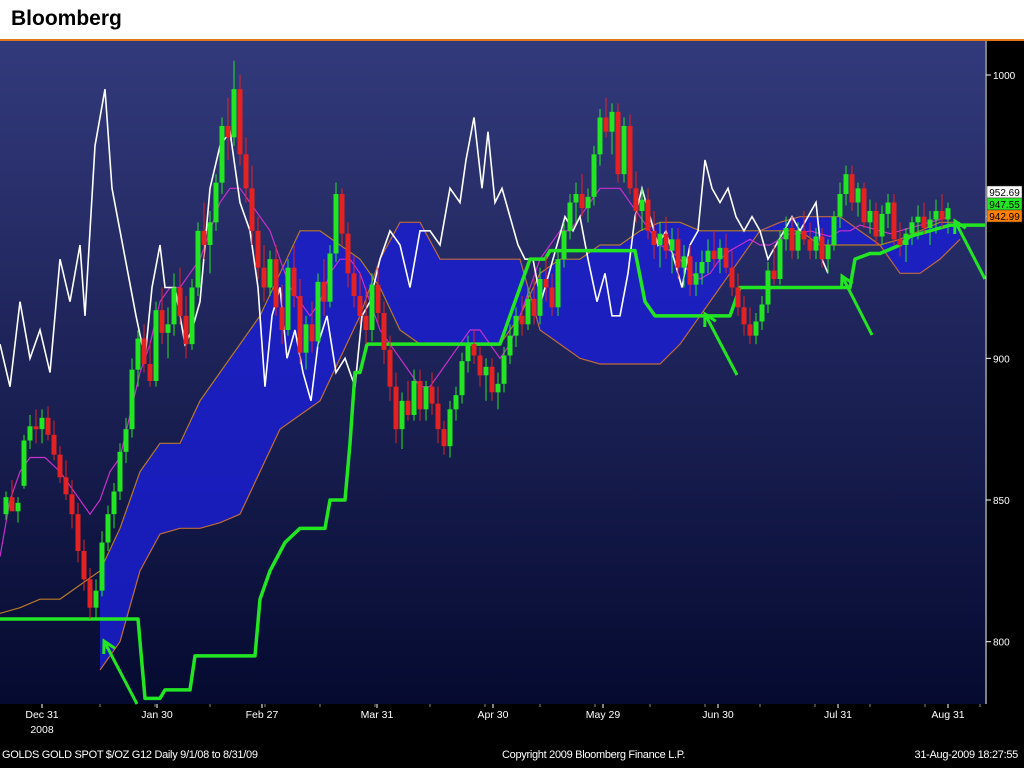 This screenshot has width=1024, height=768. Describe the element at coordinates (966, 755) in the screenshot. I see `timestamp-text: 31-Aug-2009 18:27:55` at that location.